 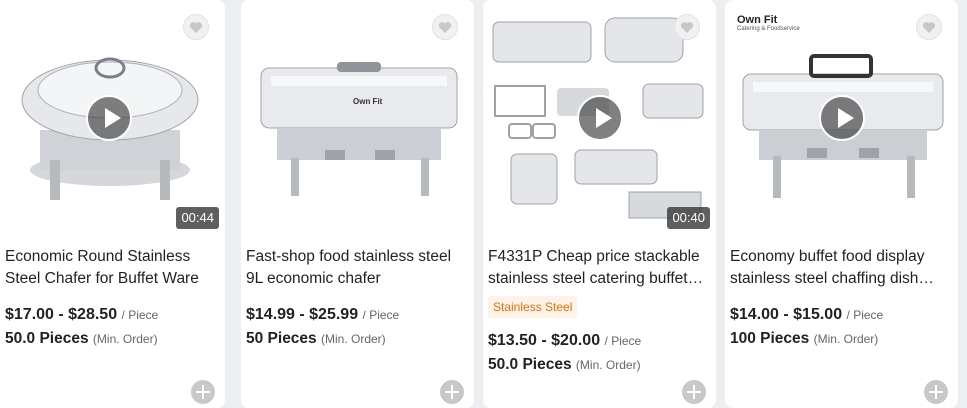 What do you see at coordinates (757, 20) in the screenshot?
I see `brand-name: Own Fit` at bounding box center [757, 20].